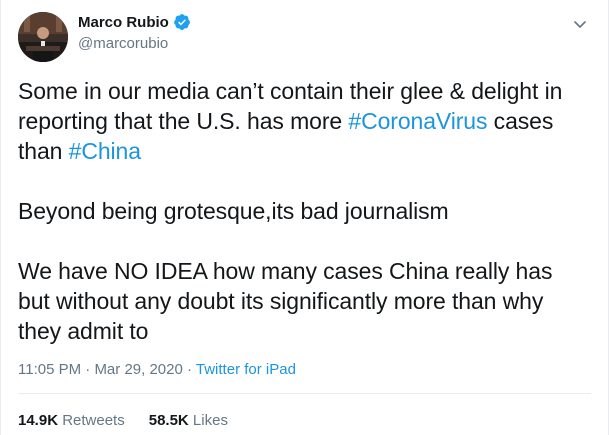 The image size is (609, 435). Describe the element at coordinates (91, 420) in the screenshot. I see `retweets-label: Retweets` at that location.